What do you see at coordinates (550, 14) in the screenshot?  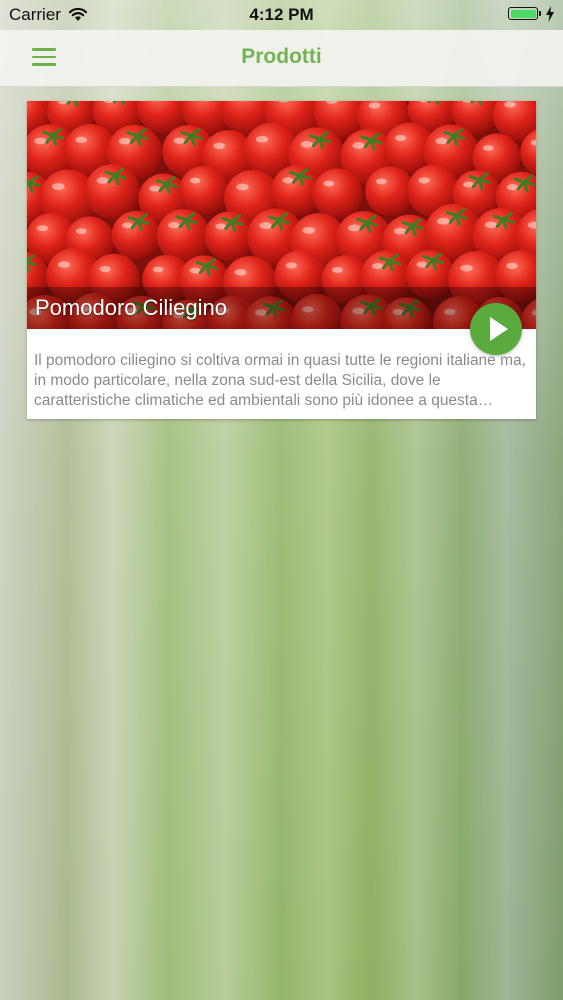 I see `charging-icon` at bounding box center [550, 14].